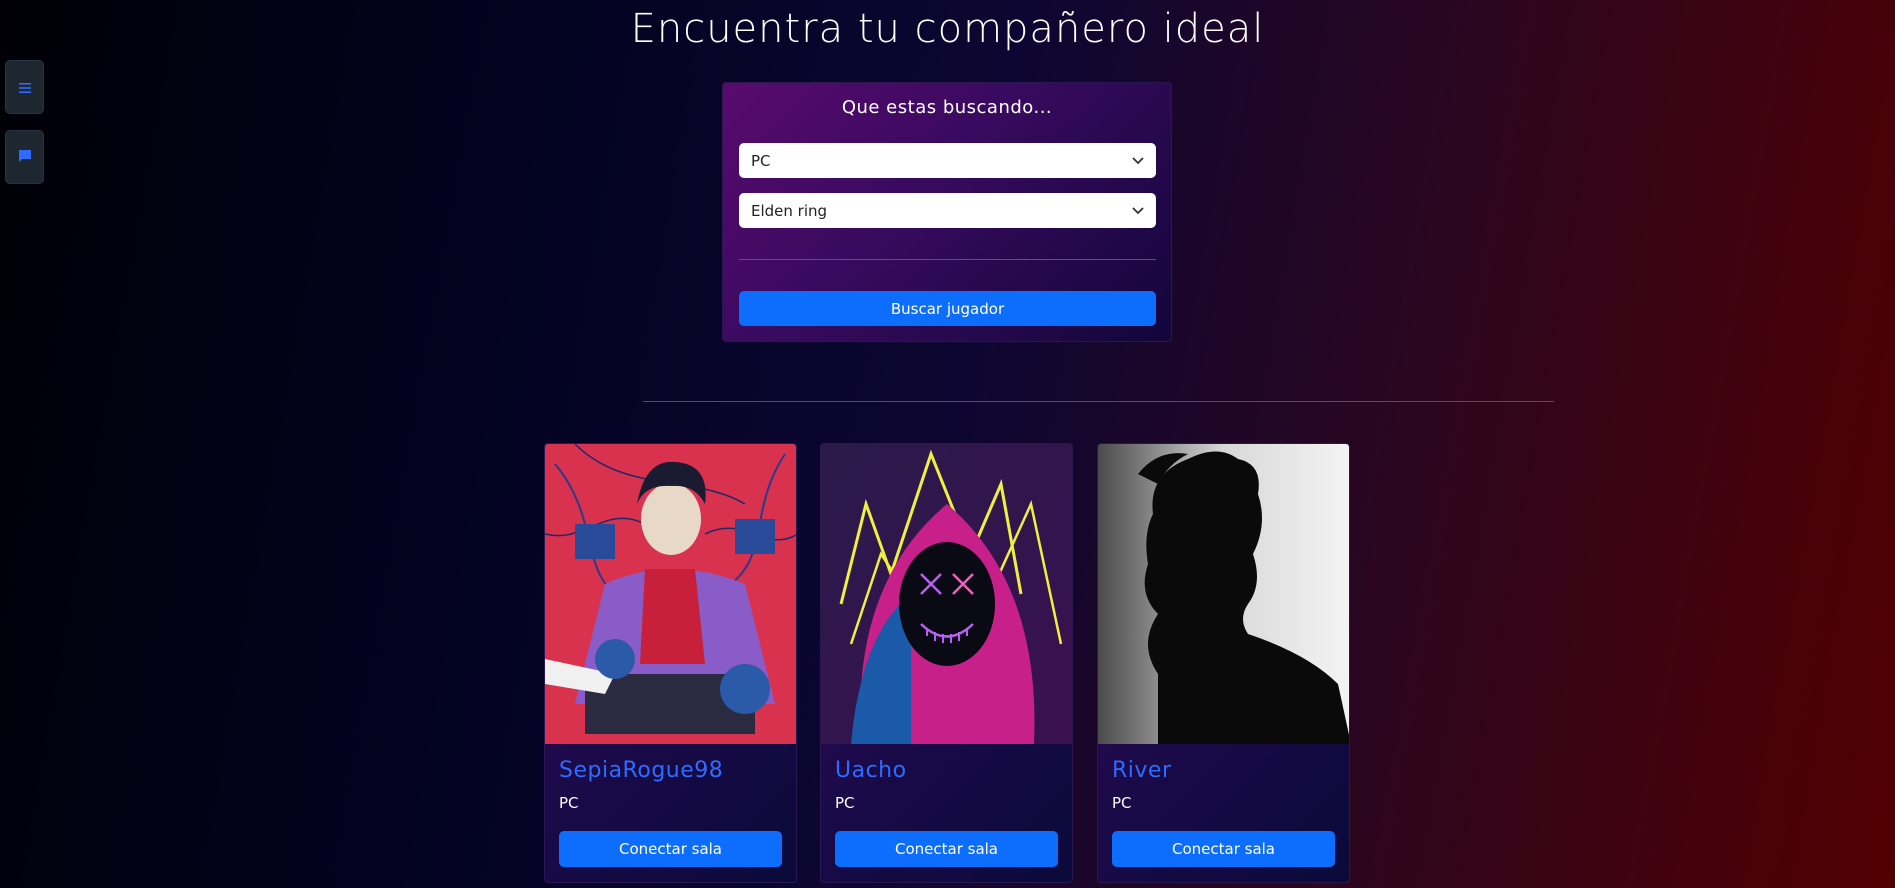 The height and width of the screenshot is (888, 1895). What do you see at coordinates (761, 160) in the screenshot?
I see `platform-select-value: PC` at bounding box center [761, 160].